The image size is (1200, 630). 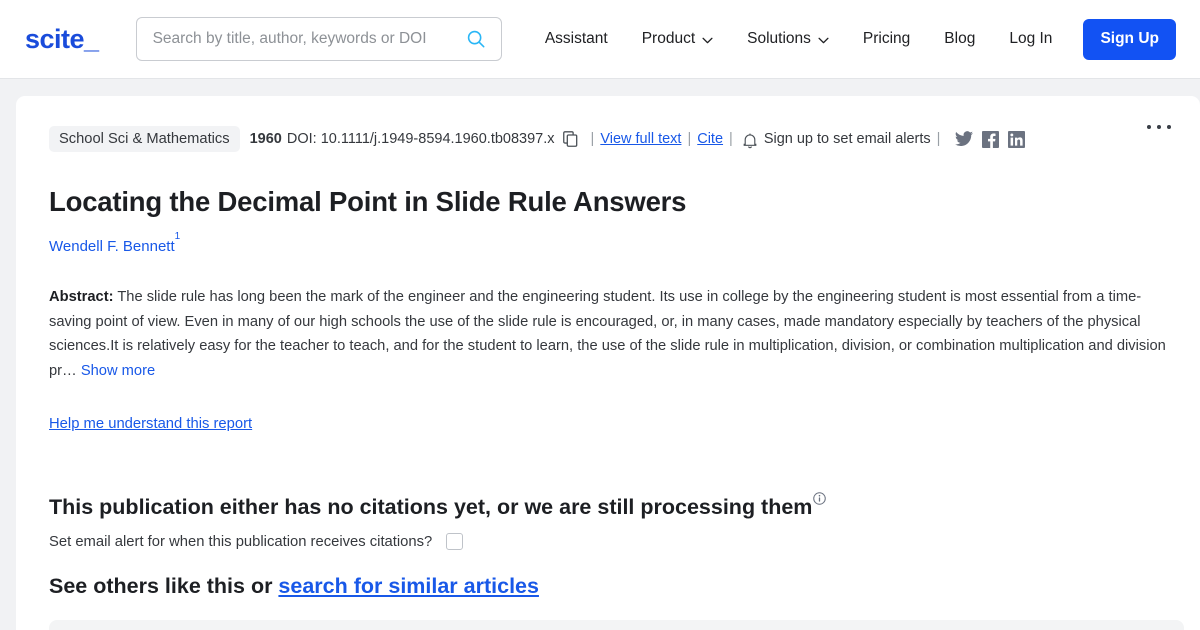 I want to click on publication-year: 1960, so click(x=265, y=139).